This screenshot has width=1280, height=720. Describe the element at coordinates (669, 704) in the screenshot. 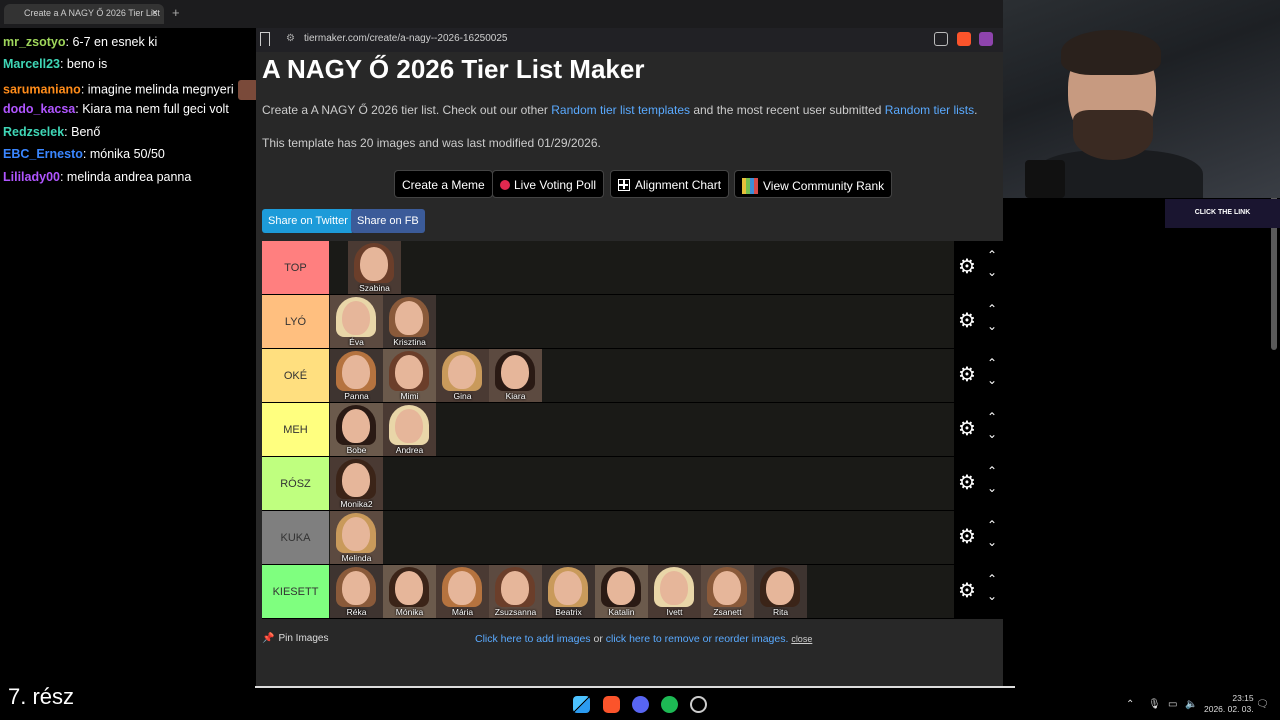

I see `spotify-icon` at that location.